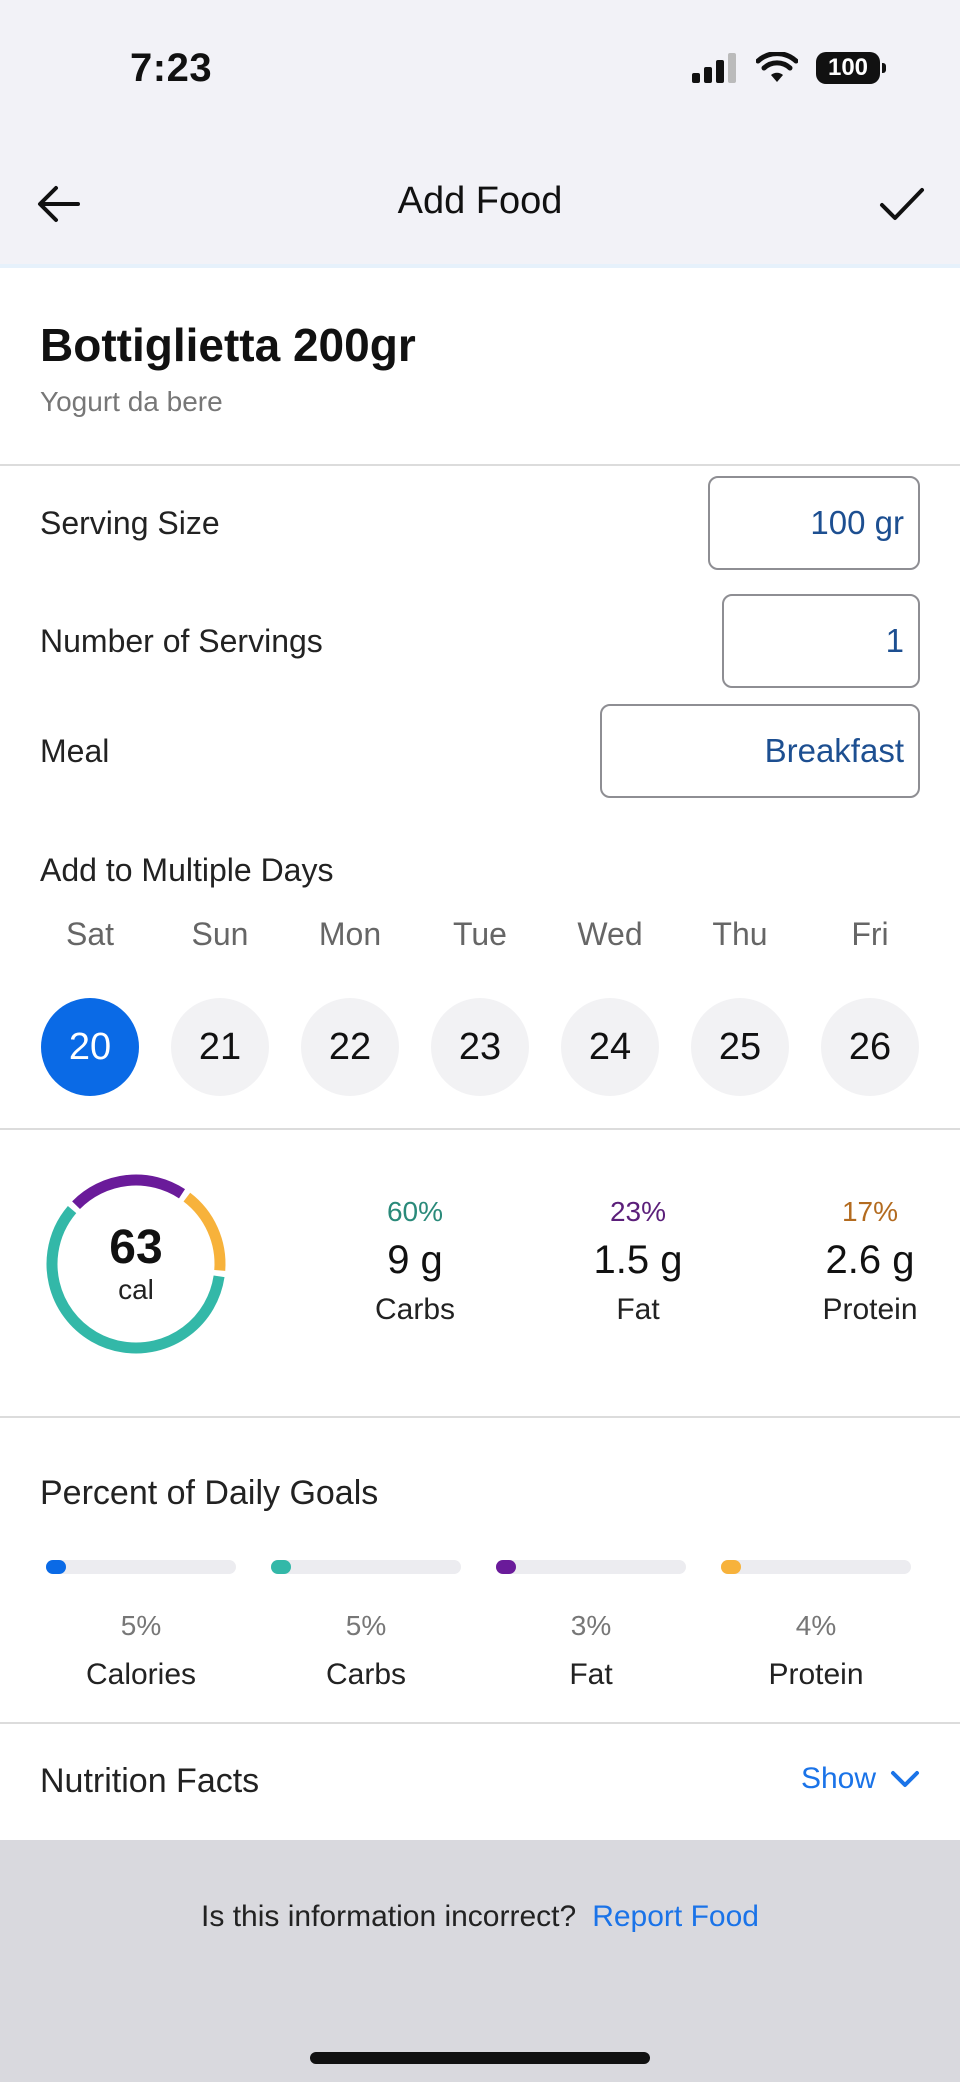 The image size is (960, 2082). I want to click on day-item: Fri 26, so click(870, 1006).